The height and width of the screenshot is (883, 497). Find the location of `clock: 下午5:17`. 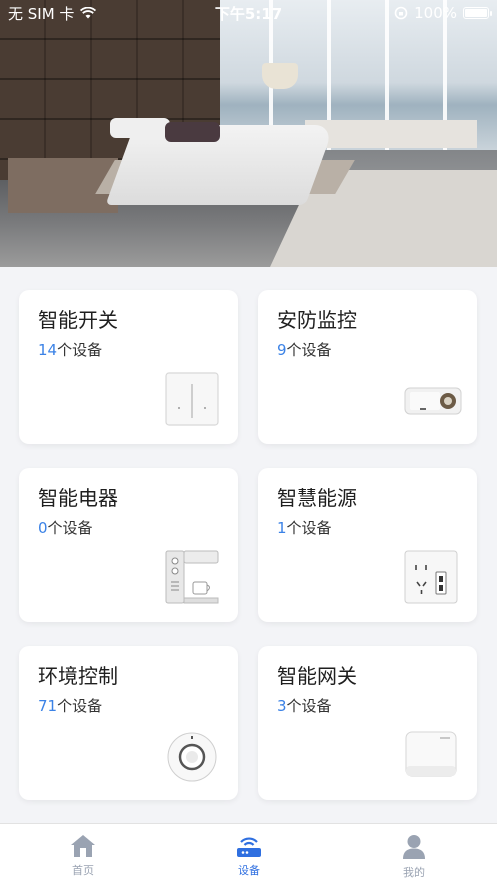

clock: 下午5:17 is located at coordinates (248, 13).